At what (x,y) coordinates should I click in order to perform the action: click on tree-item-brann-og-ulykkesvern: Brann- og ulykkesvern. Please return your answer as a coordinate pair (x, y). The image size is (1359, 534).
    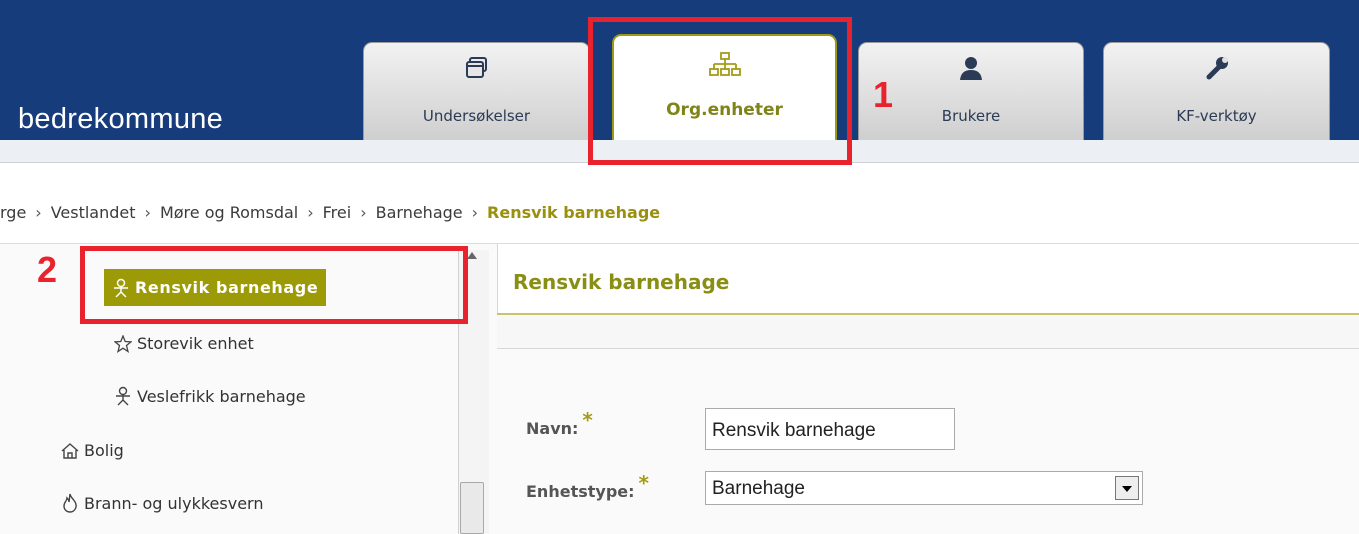
    Looking at the image, I should click on (162, 503).